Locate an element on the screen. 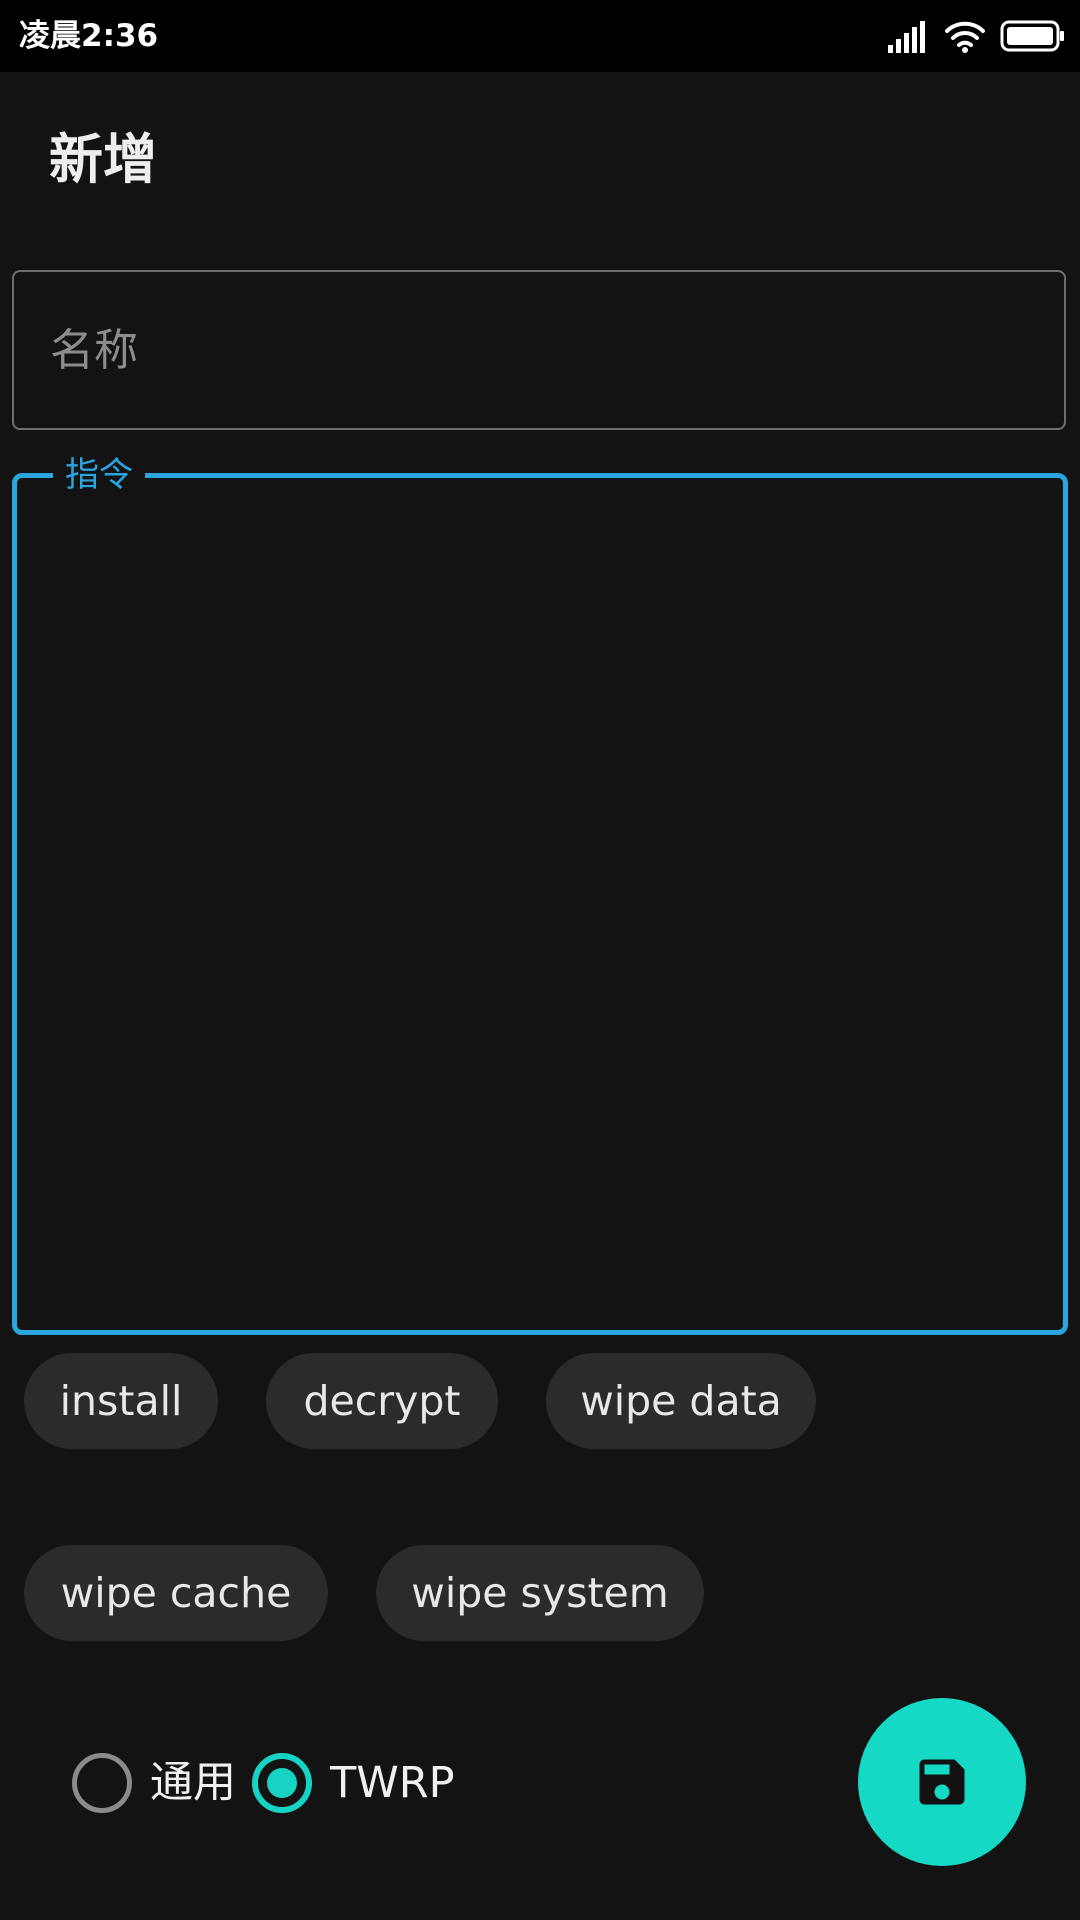 The height and width of the screenshot is (1920, 1080). signal-icon is located at coordinates (906, 37).